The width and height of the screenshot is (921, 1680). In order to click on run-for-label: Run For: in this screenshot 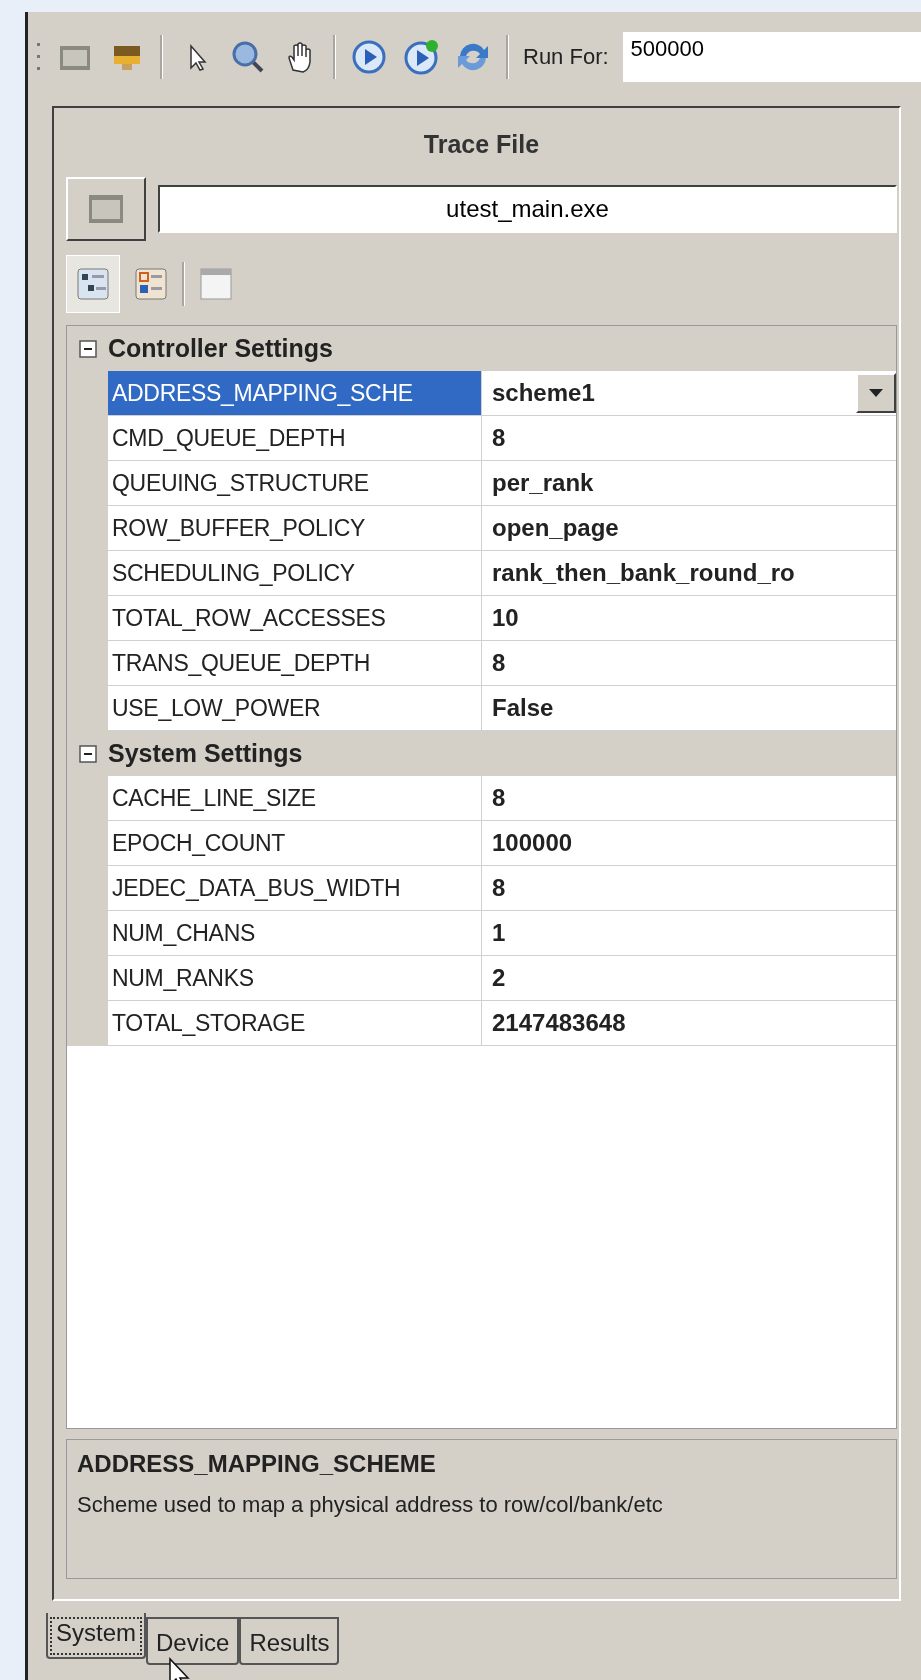, I will do `click(566, 57)`.